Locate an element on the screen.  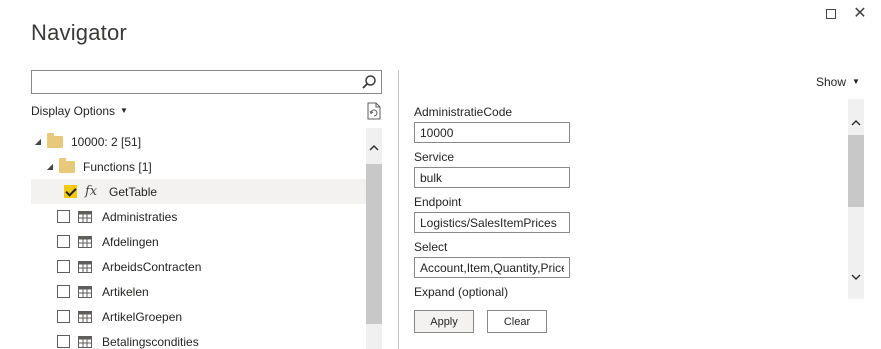
search-input is located at coordinates (192, 82).